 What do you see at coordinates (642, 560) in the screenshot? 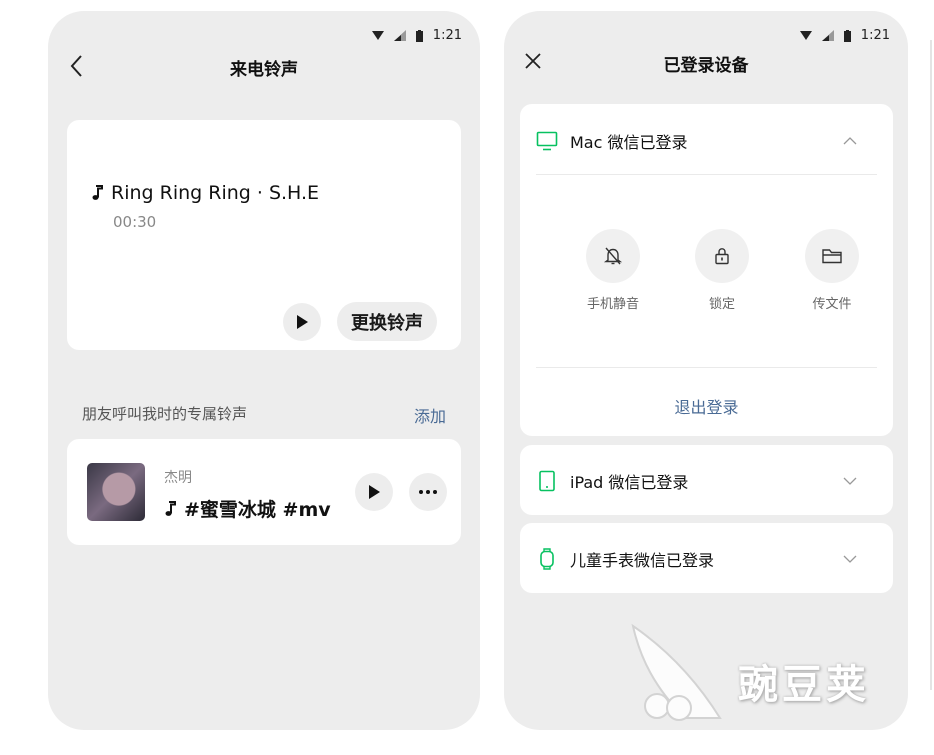
I see `watch-device-label: 儿童手表微信已登录` at bounding box center [642, 560].